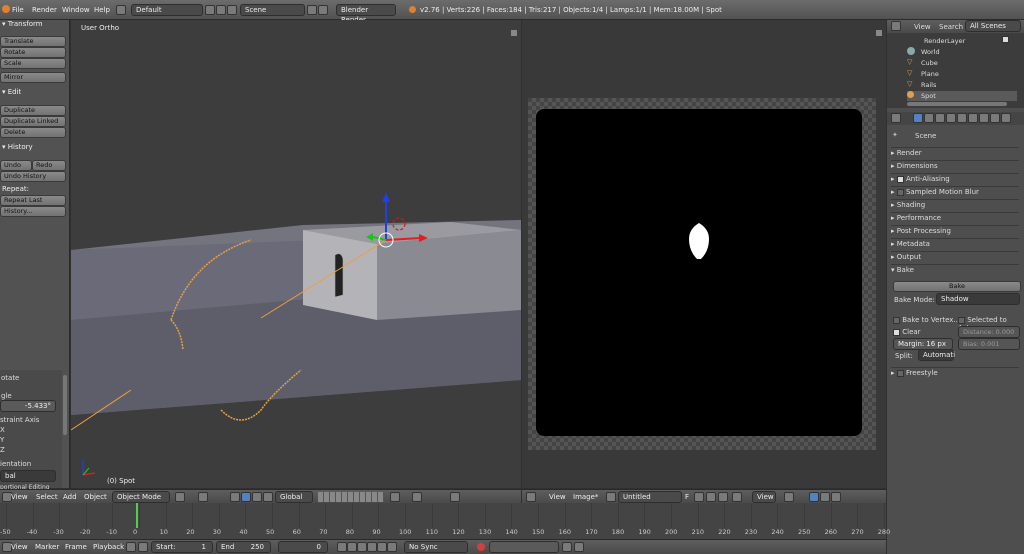 This screenshot has height=554, width=1024. Describe the element at coordinates (257, 497) in the screenshot. I see `rotate-manip-icon` at that location.